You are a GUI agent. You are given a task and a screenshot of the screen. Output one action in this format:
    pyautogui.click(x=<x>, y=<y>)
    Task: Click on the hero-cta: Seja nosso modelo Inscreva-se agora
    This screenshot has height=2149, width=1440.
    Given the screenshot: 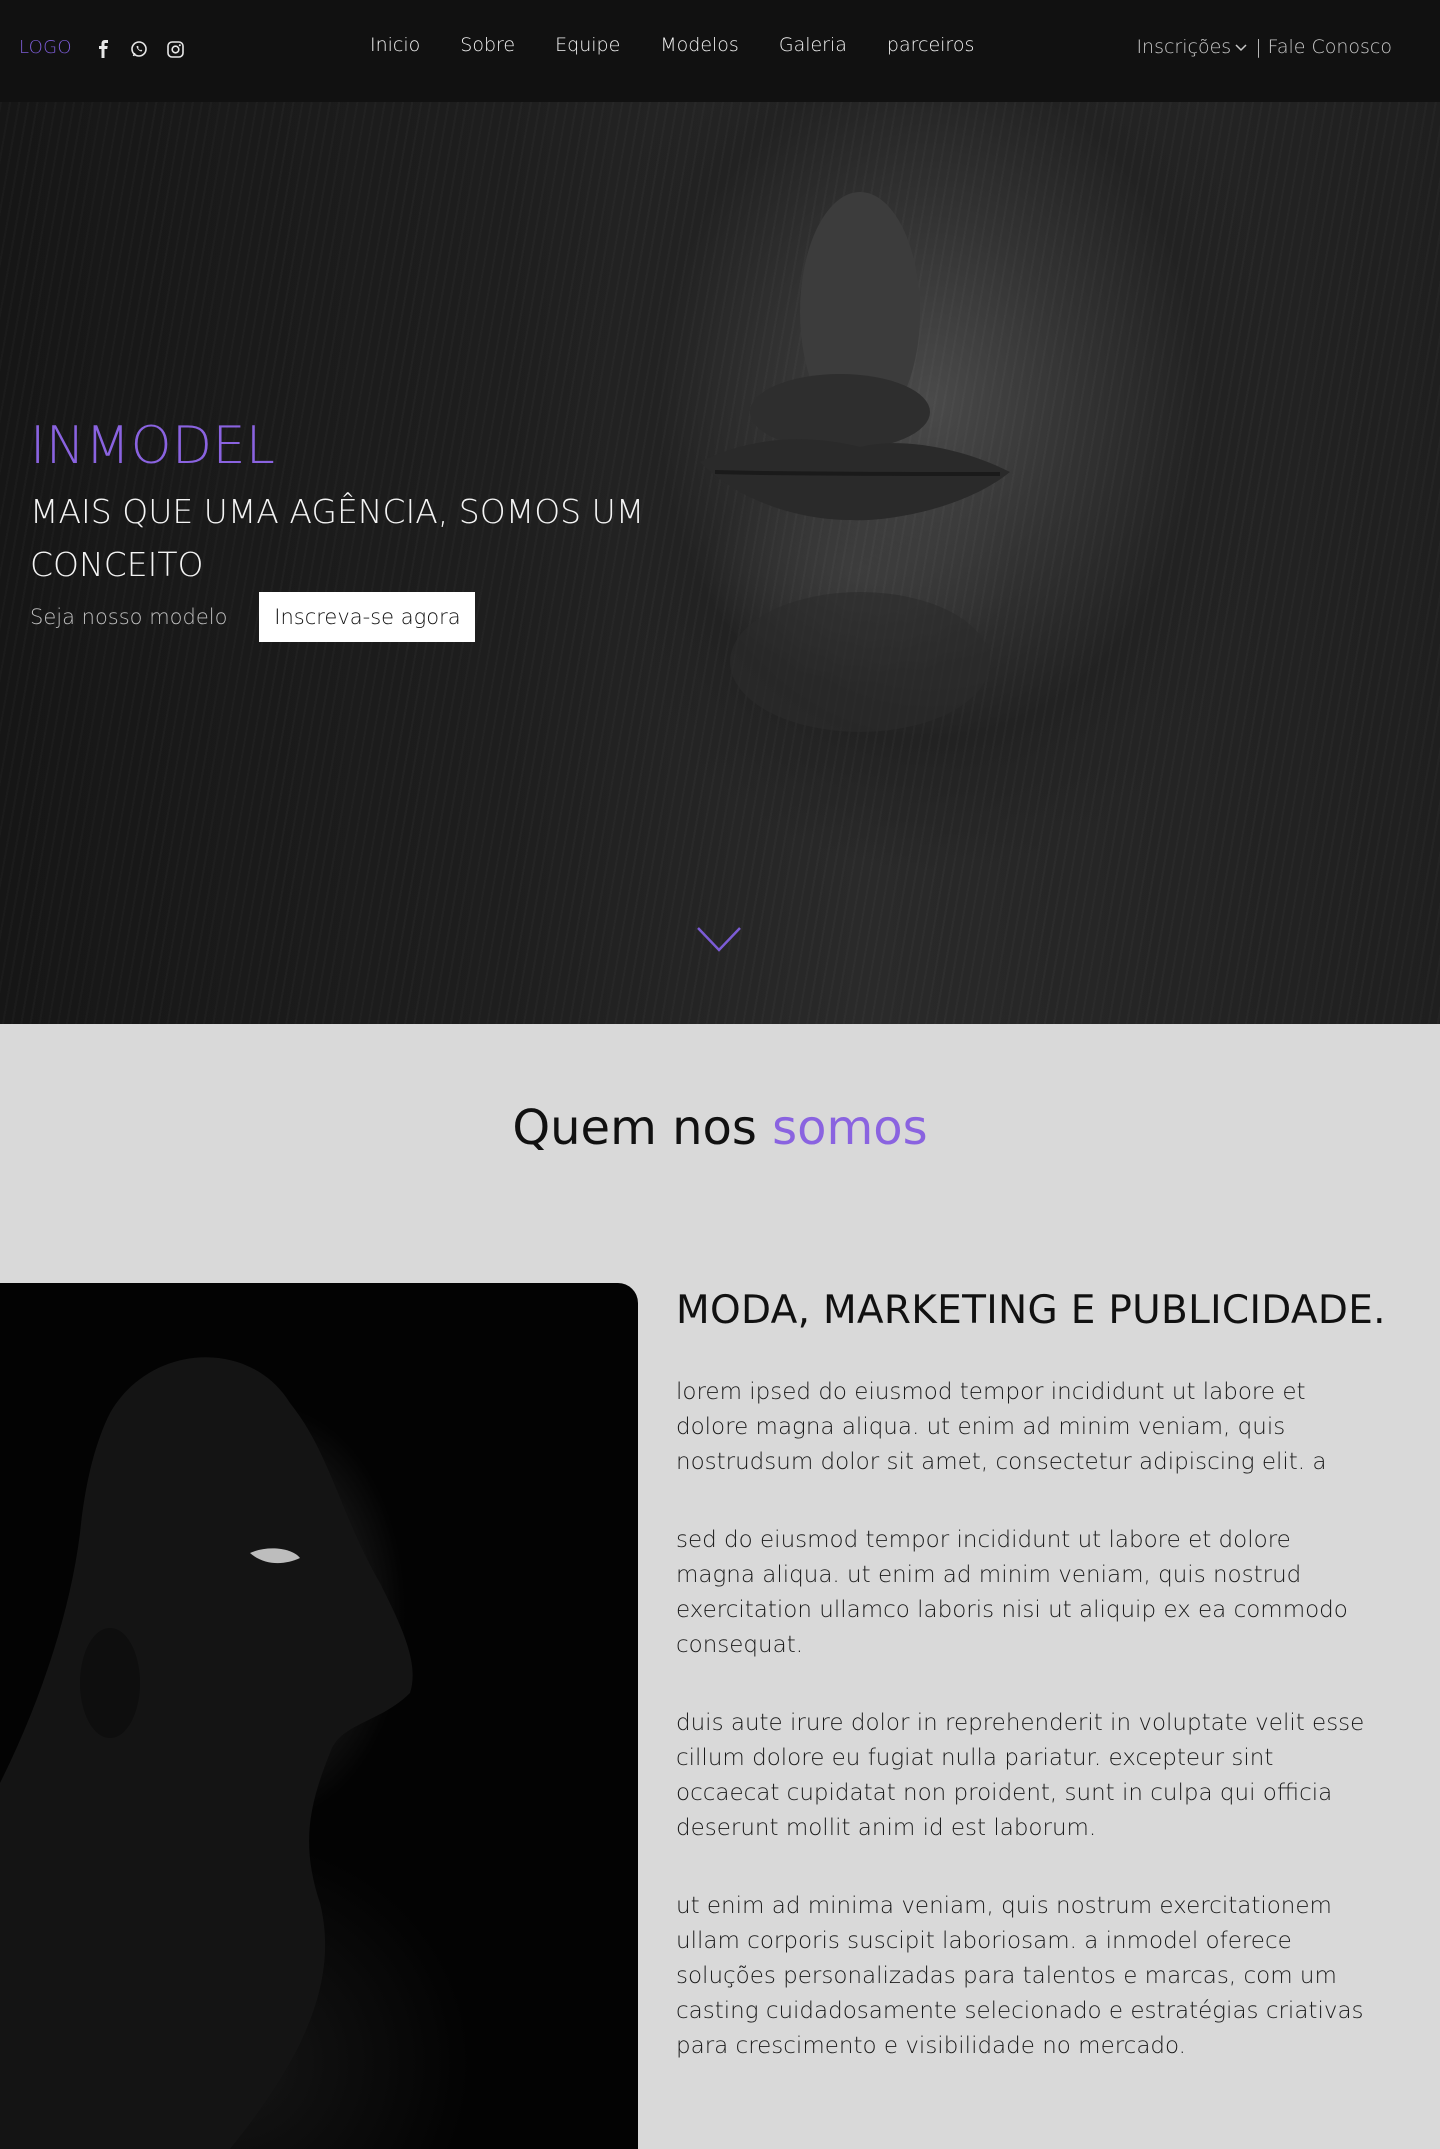 What is the action you would take?
    pyautogui.click(x=253, y=617)
    